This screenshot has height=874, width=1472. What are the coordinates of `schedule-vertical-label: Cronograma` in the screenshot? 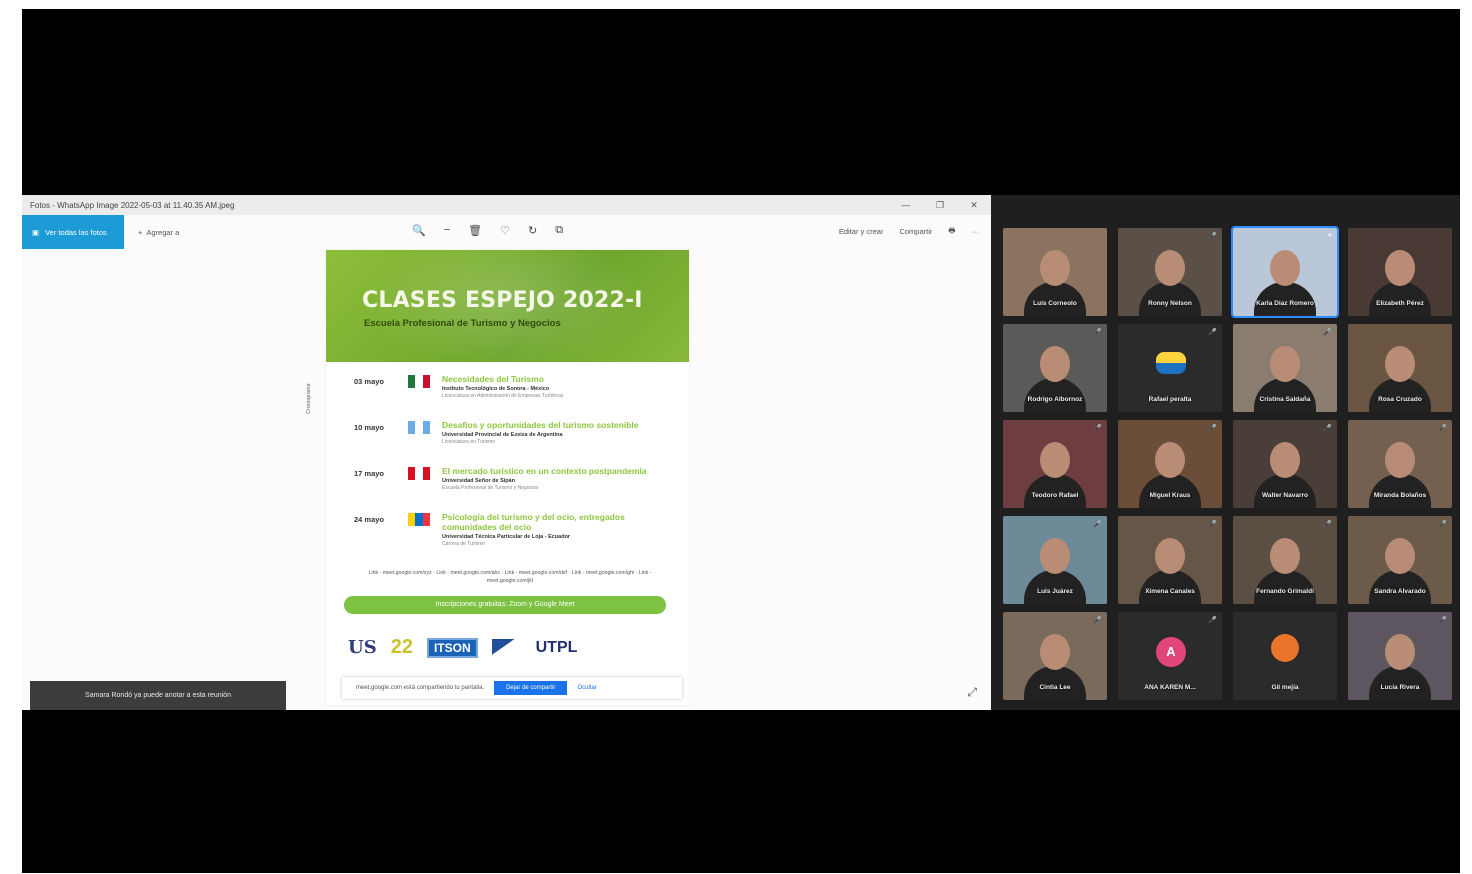 It's located at (309, 398).